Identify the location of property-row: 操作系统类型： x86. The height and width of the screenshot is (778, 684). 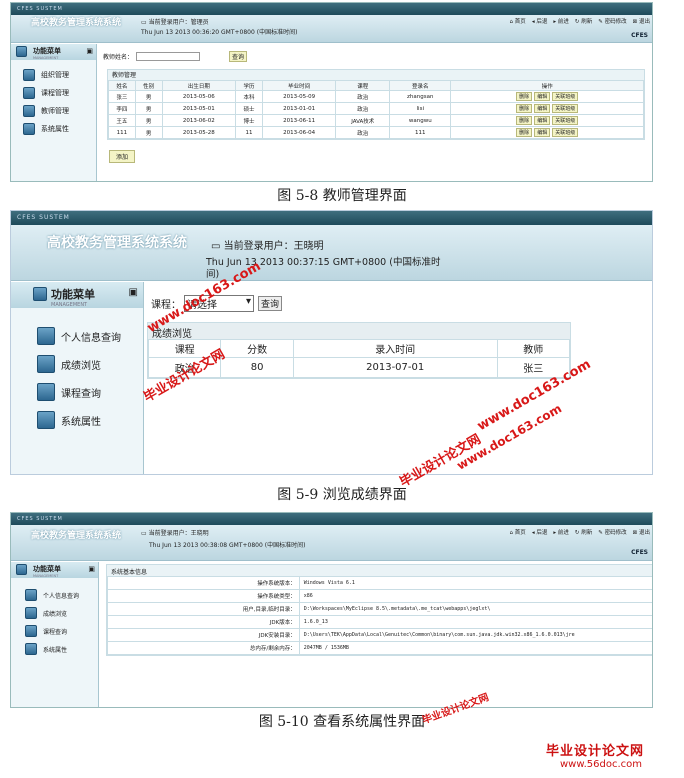
(379, 596).